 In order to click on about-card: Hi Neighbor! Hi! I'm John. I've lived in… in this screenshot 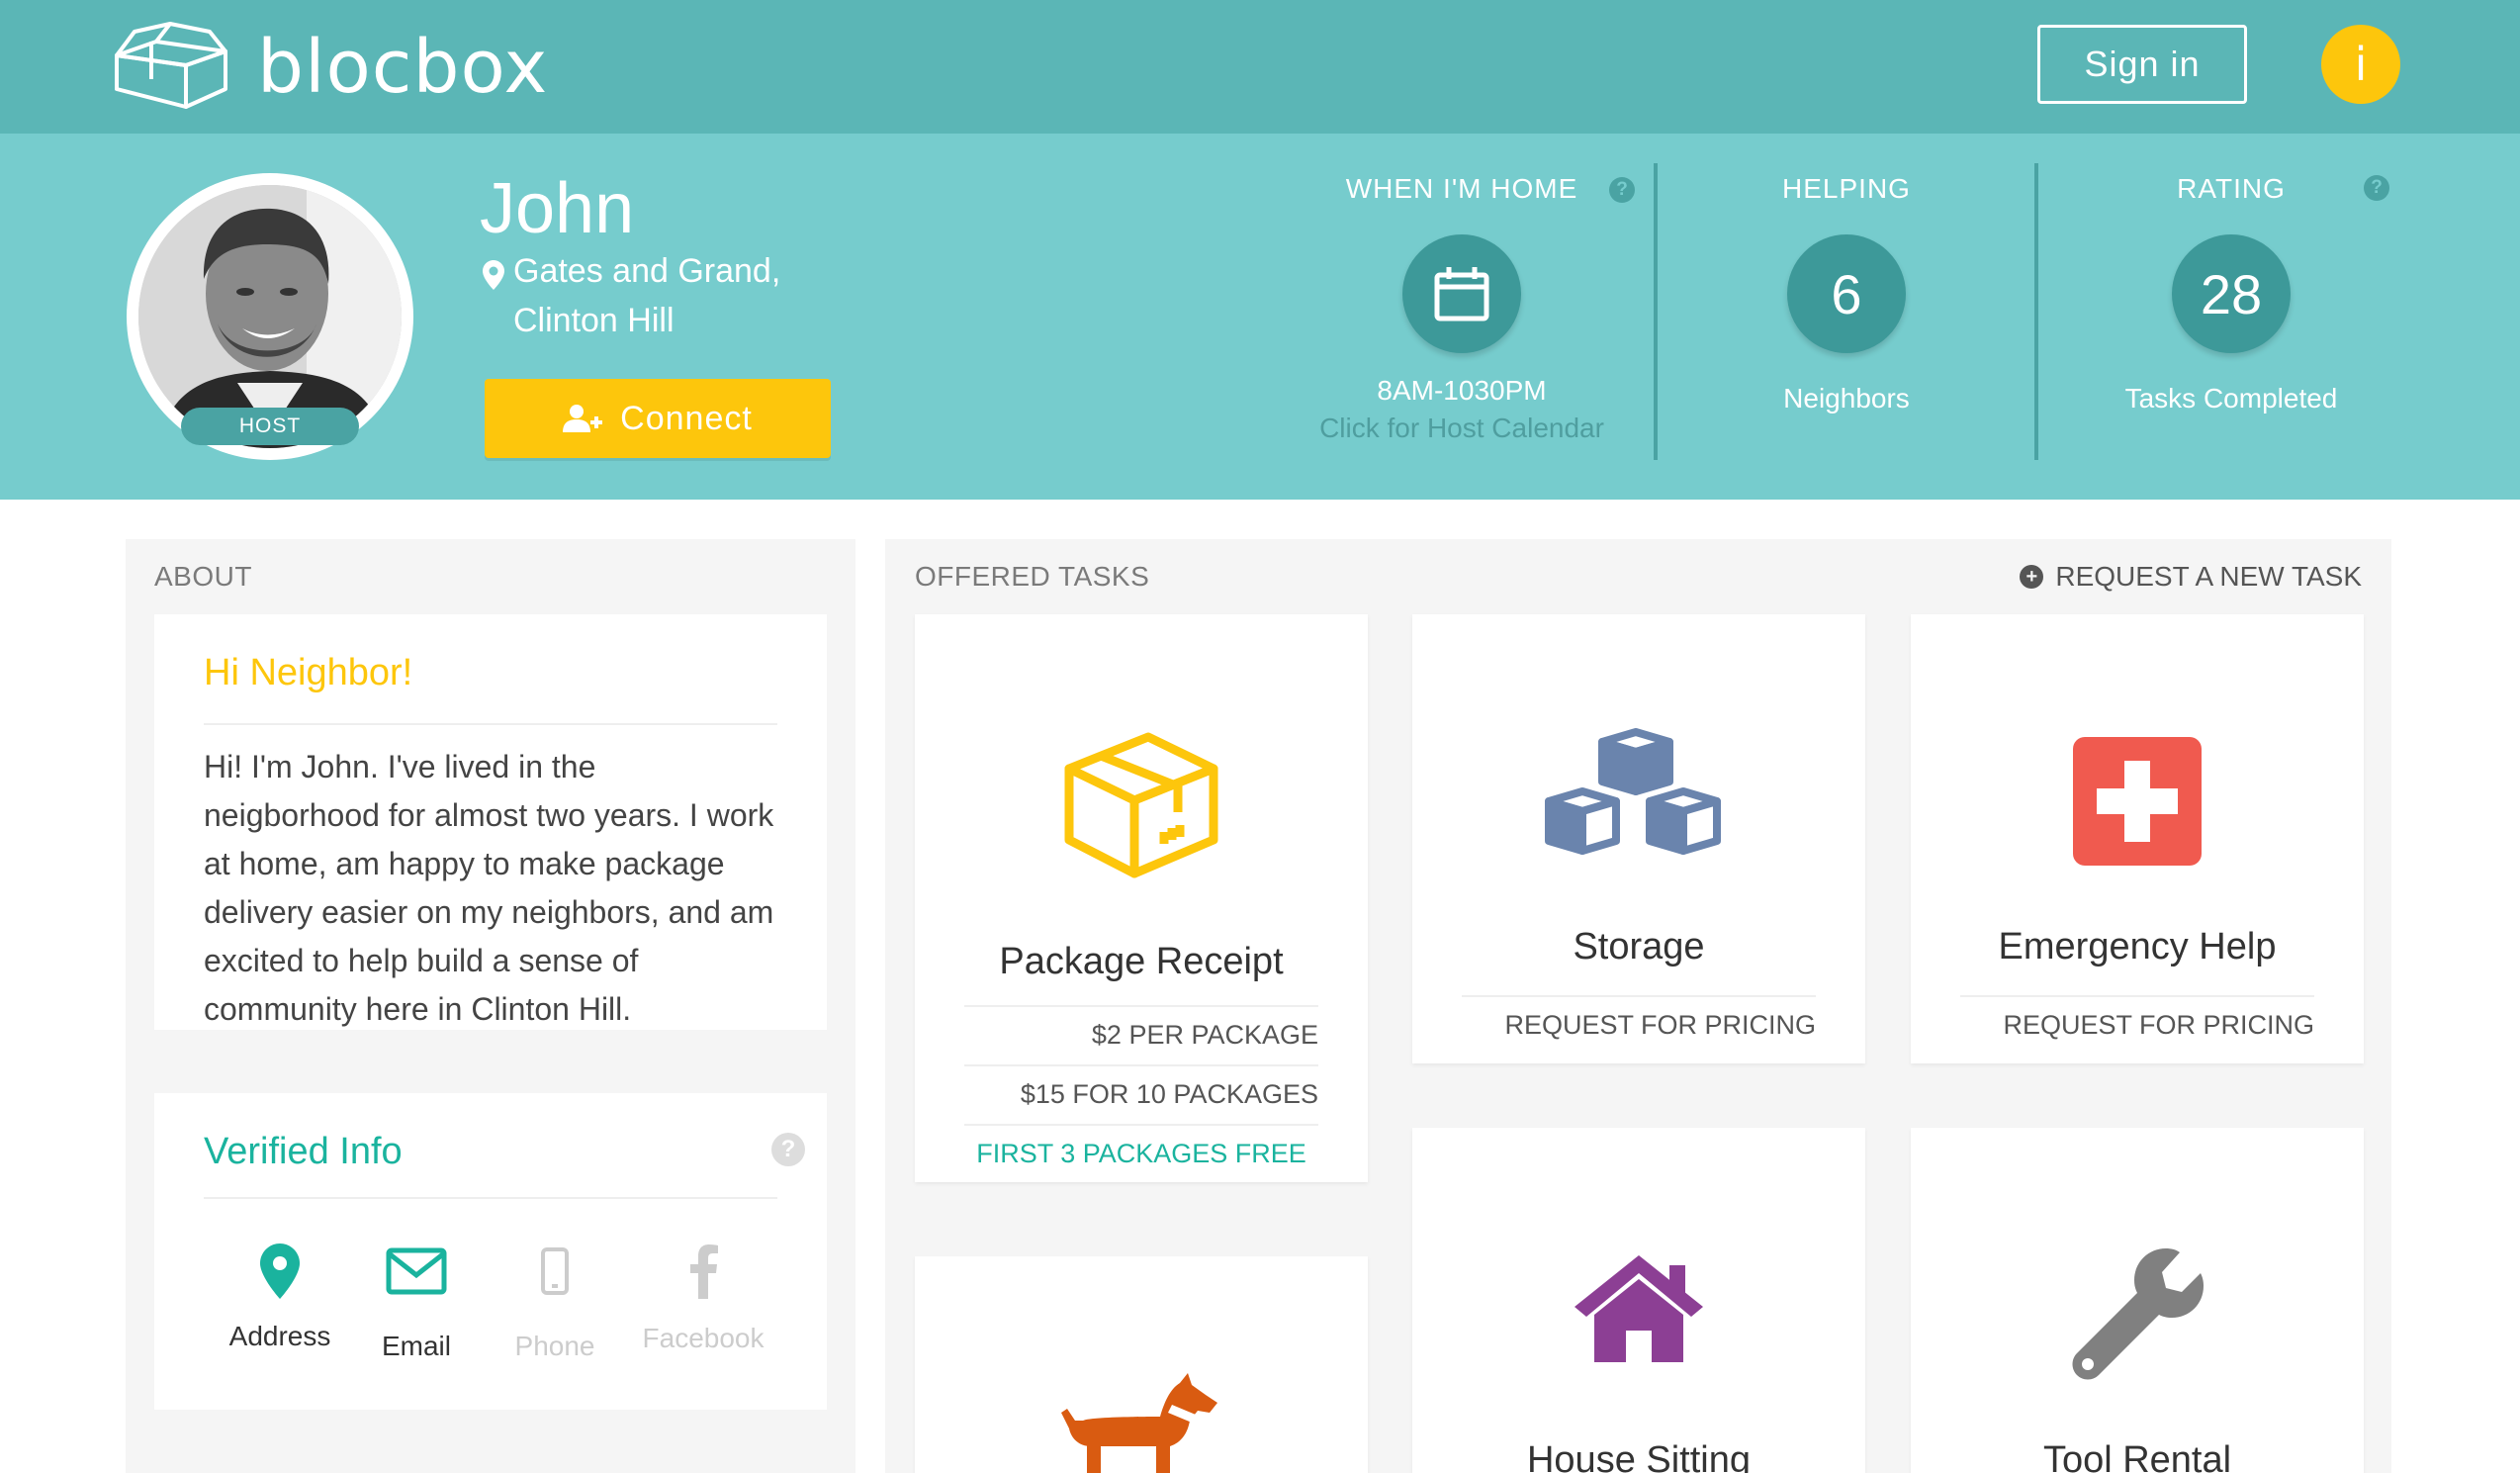, I will do `click(490, 822)`.